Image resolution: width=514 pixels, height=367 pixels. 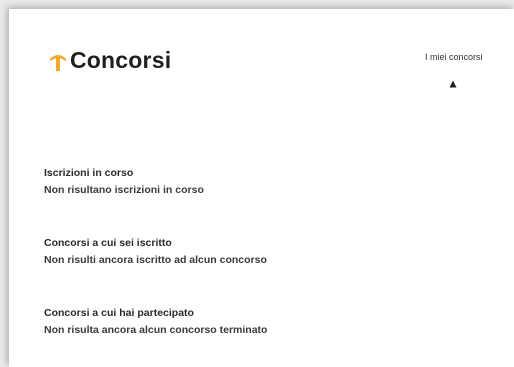 What do you see at coordinates (89, 173) in the screenshot?
I see `section-title: Iscrizioni in corso` at bounding box center [89, 173].